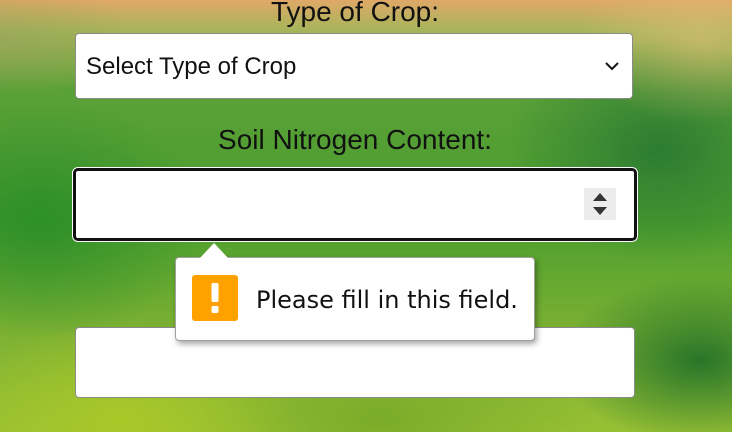 The height and width of the screenshot is (432, 732). What do you see at coordinates (600, 204) in the screenshot?
I see `number-spinner` at bounding box center [600, 204].